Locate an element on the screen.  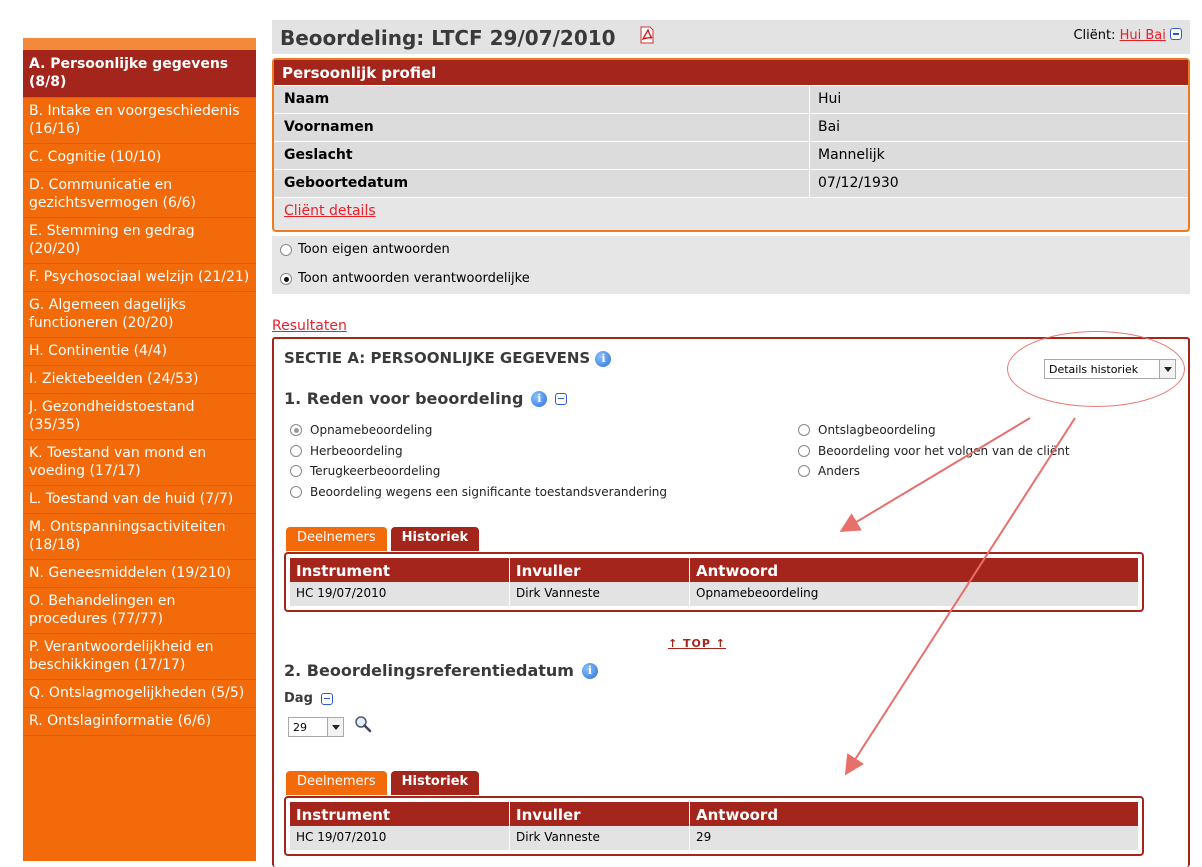
details-history-select: Details historiek is located at coordinates (1110, 369).